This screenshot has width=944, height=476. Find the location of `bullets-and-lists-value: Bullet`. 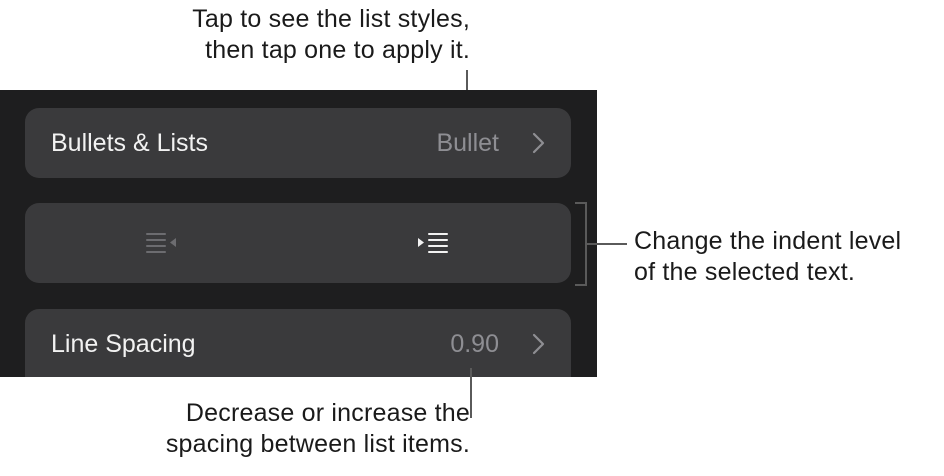

bullets-and-lists-value: Bullet is located at coordinates (467, 143).